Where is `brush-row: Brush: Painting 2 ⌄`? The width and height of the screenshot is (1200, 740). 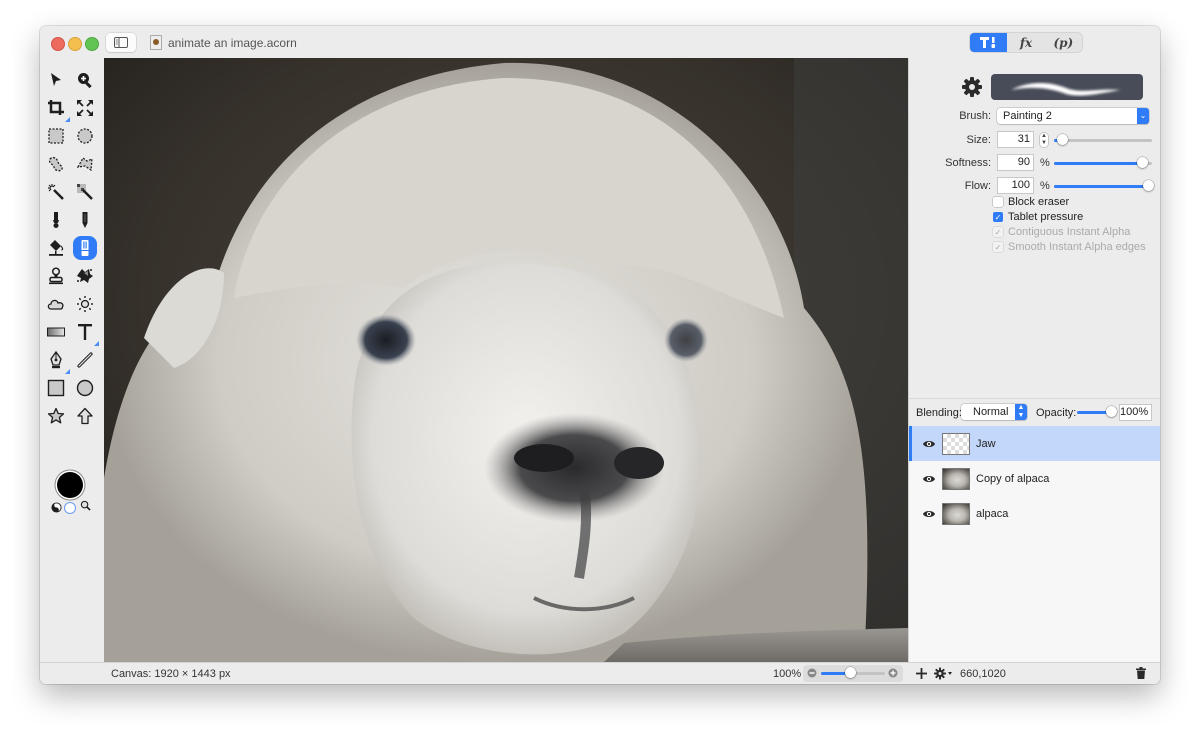
brush-row: Brush: Painting 2 ⌄ is located at coordinates (1032, 116).